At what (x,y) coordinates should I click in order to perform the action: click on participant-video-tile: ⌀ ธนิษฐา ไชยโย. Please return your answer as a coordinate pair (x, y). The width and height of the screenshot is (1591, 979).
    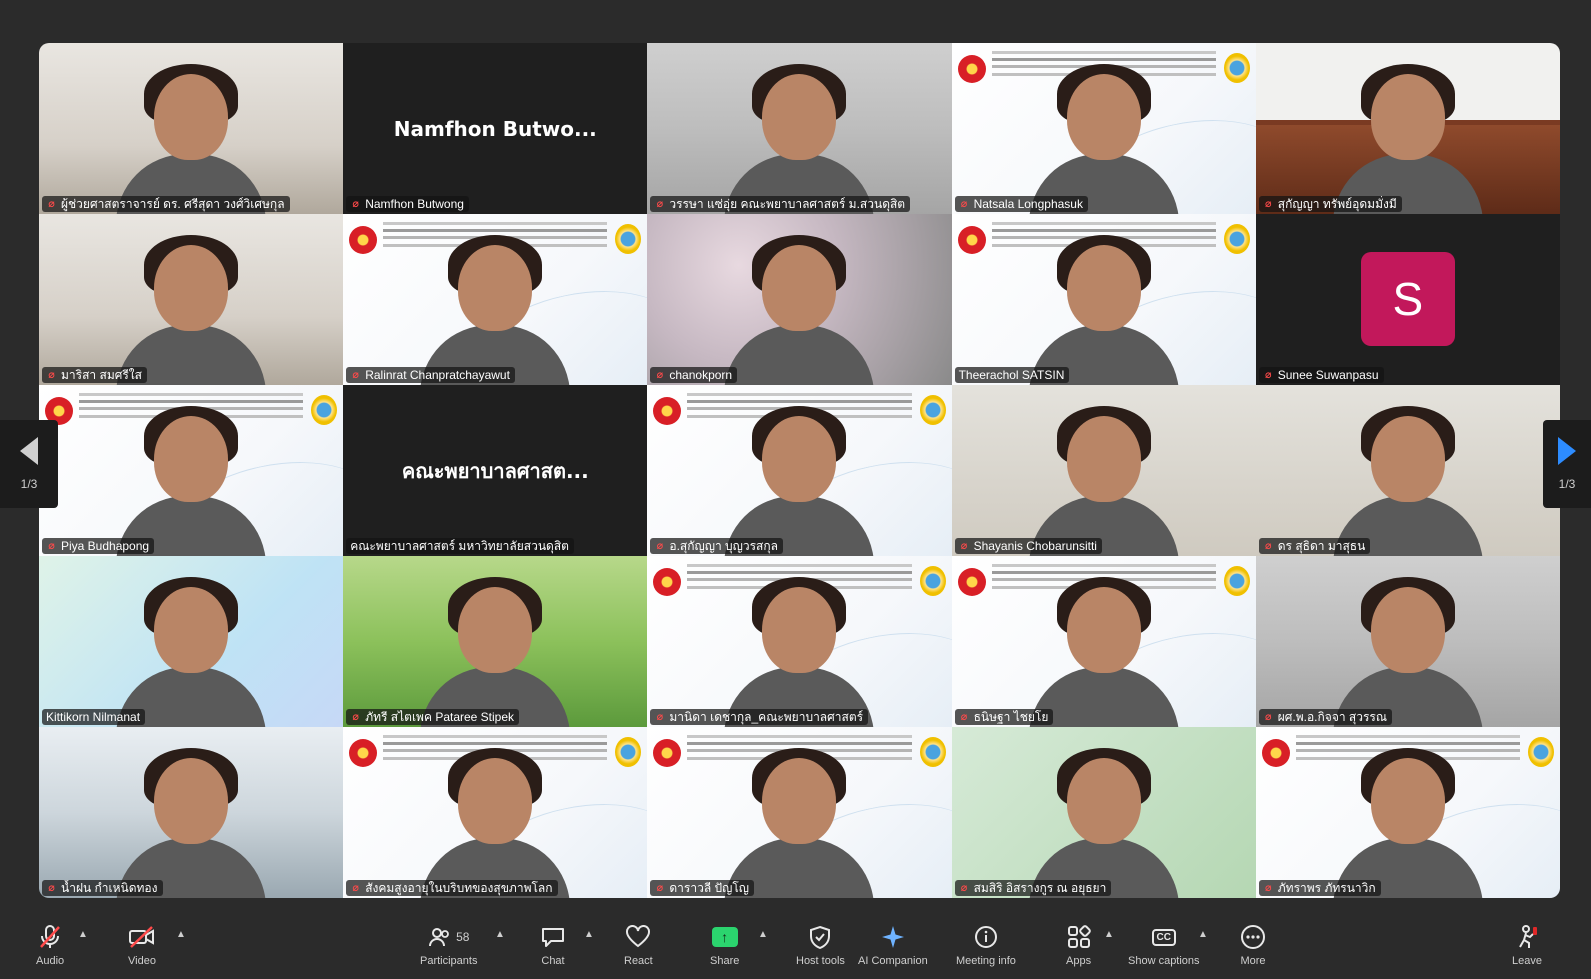
    Looking at the image, I should click on (1103, 641).